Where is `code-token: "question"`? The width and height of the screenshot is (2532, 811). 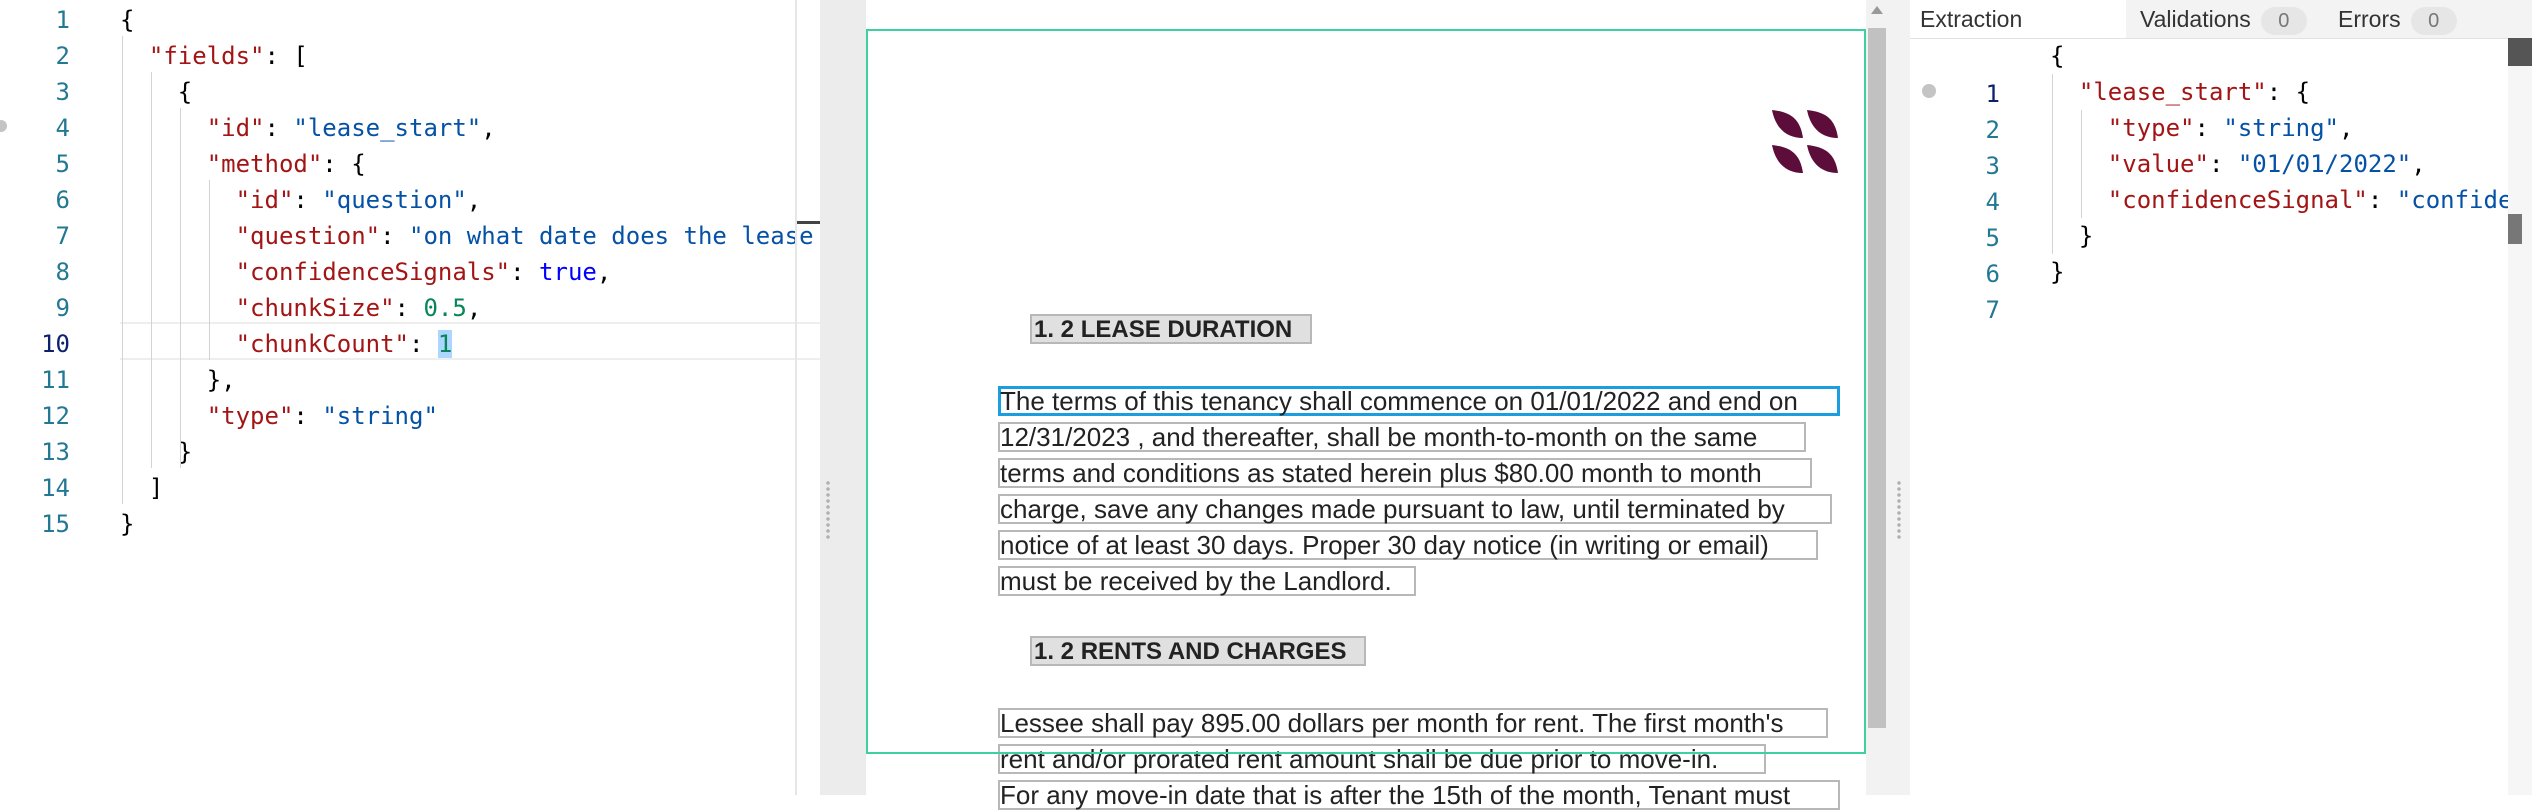 code-token: "question" is located at coordinates (308, 236).